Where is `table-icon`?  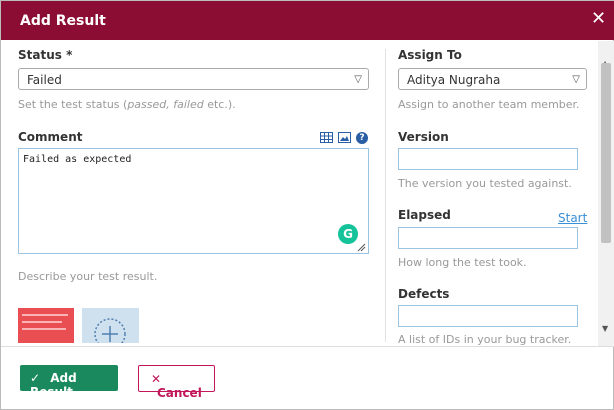
table-icon is located at coordinates (326, 137).